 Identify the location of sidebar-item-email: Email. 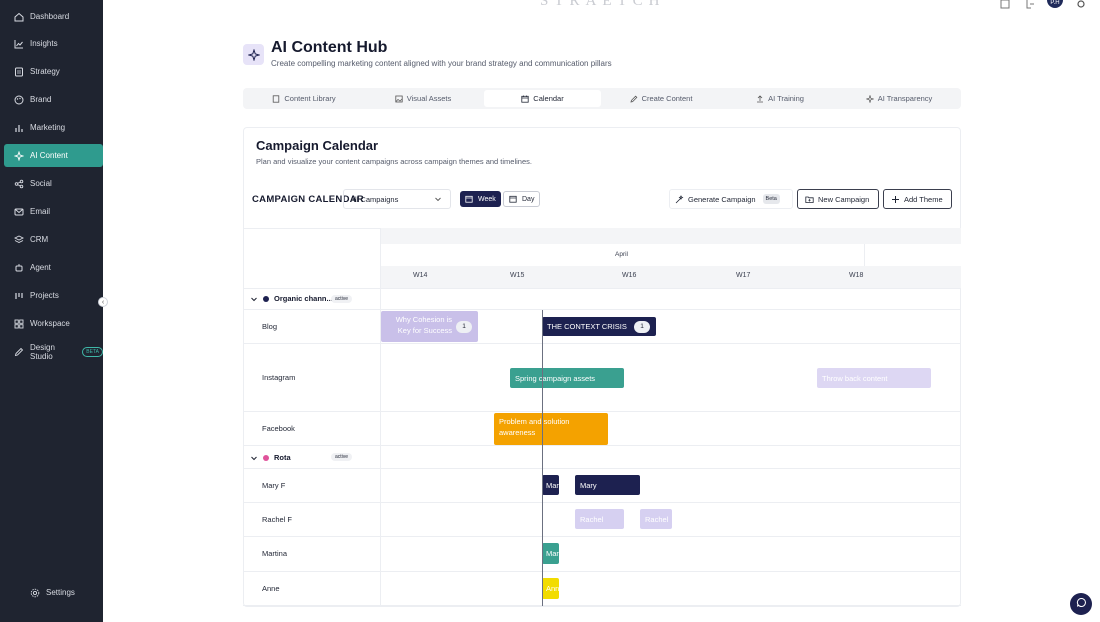
(53, 211).